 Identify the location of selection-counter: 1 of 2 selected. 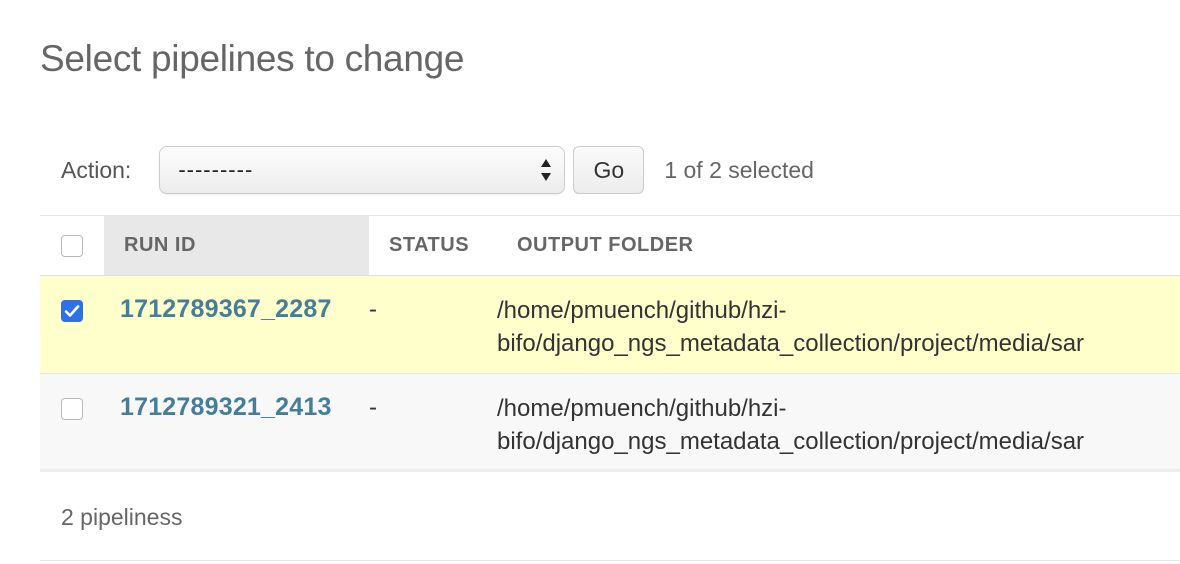
(739, 169).